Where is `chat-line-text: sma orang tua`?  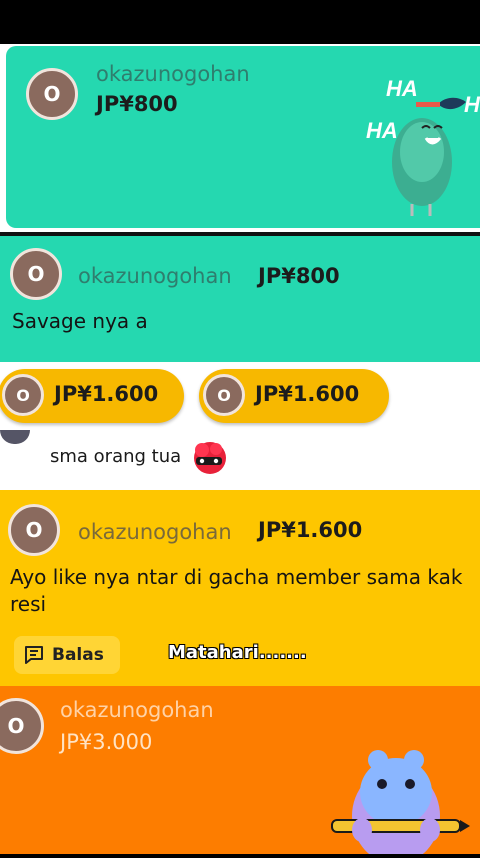
chat-line-text: sma orang tua is located at coordinates (116, 456).